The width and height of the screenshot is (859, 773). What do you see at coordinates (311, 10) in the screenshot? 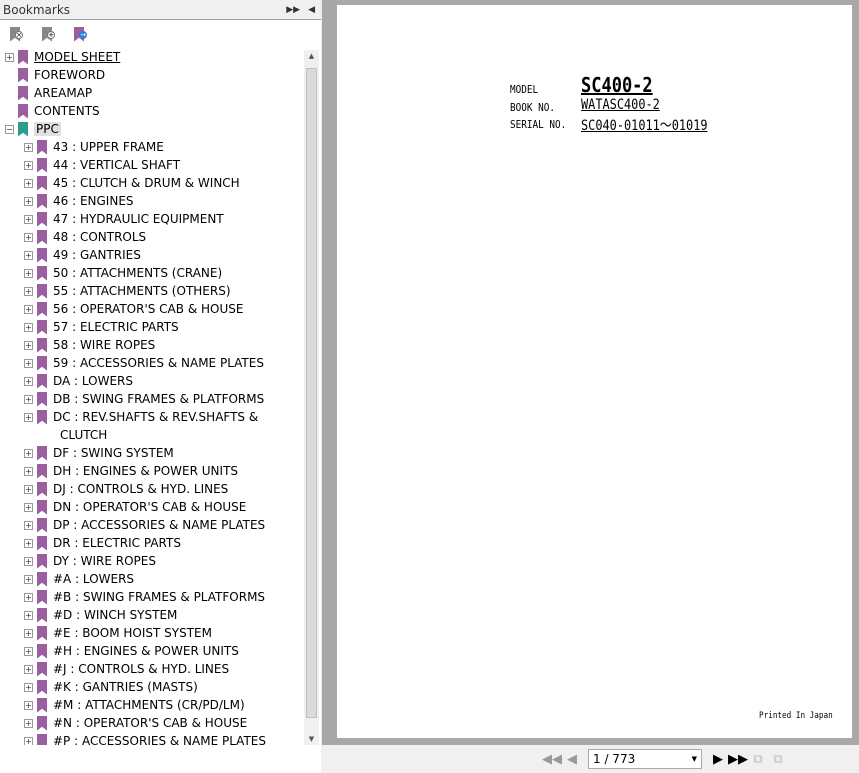
I see `collapse-panel-icon: ◀` at bounding box center [311, 10].